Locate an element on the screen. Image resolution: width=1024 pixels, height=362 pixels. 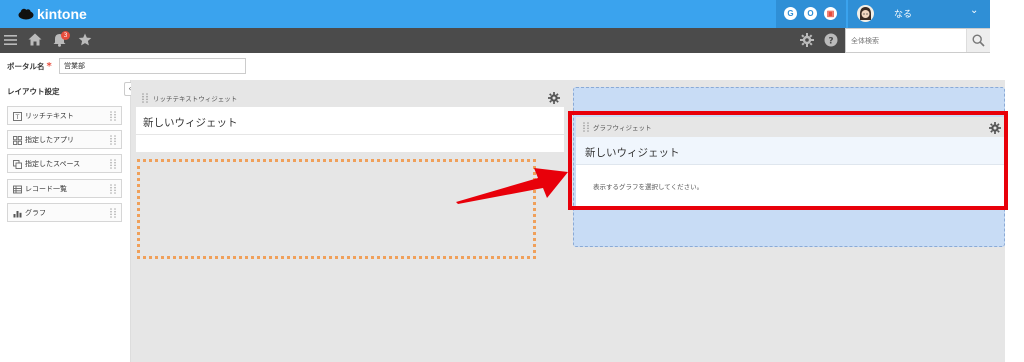
gear-icon is located at coordinates (554, 98).